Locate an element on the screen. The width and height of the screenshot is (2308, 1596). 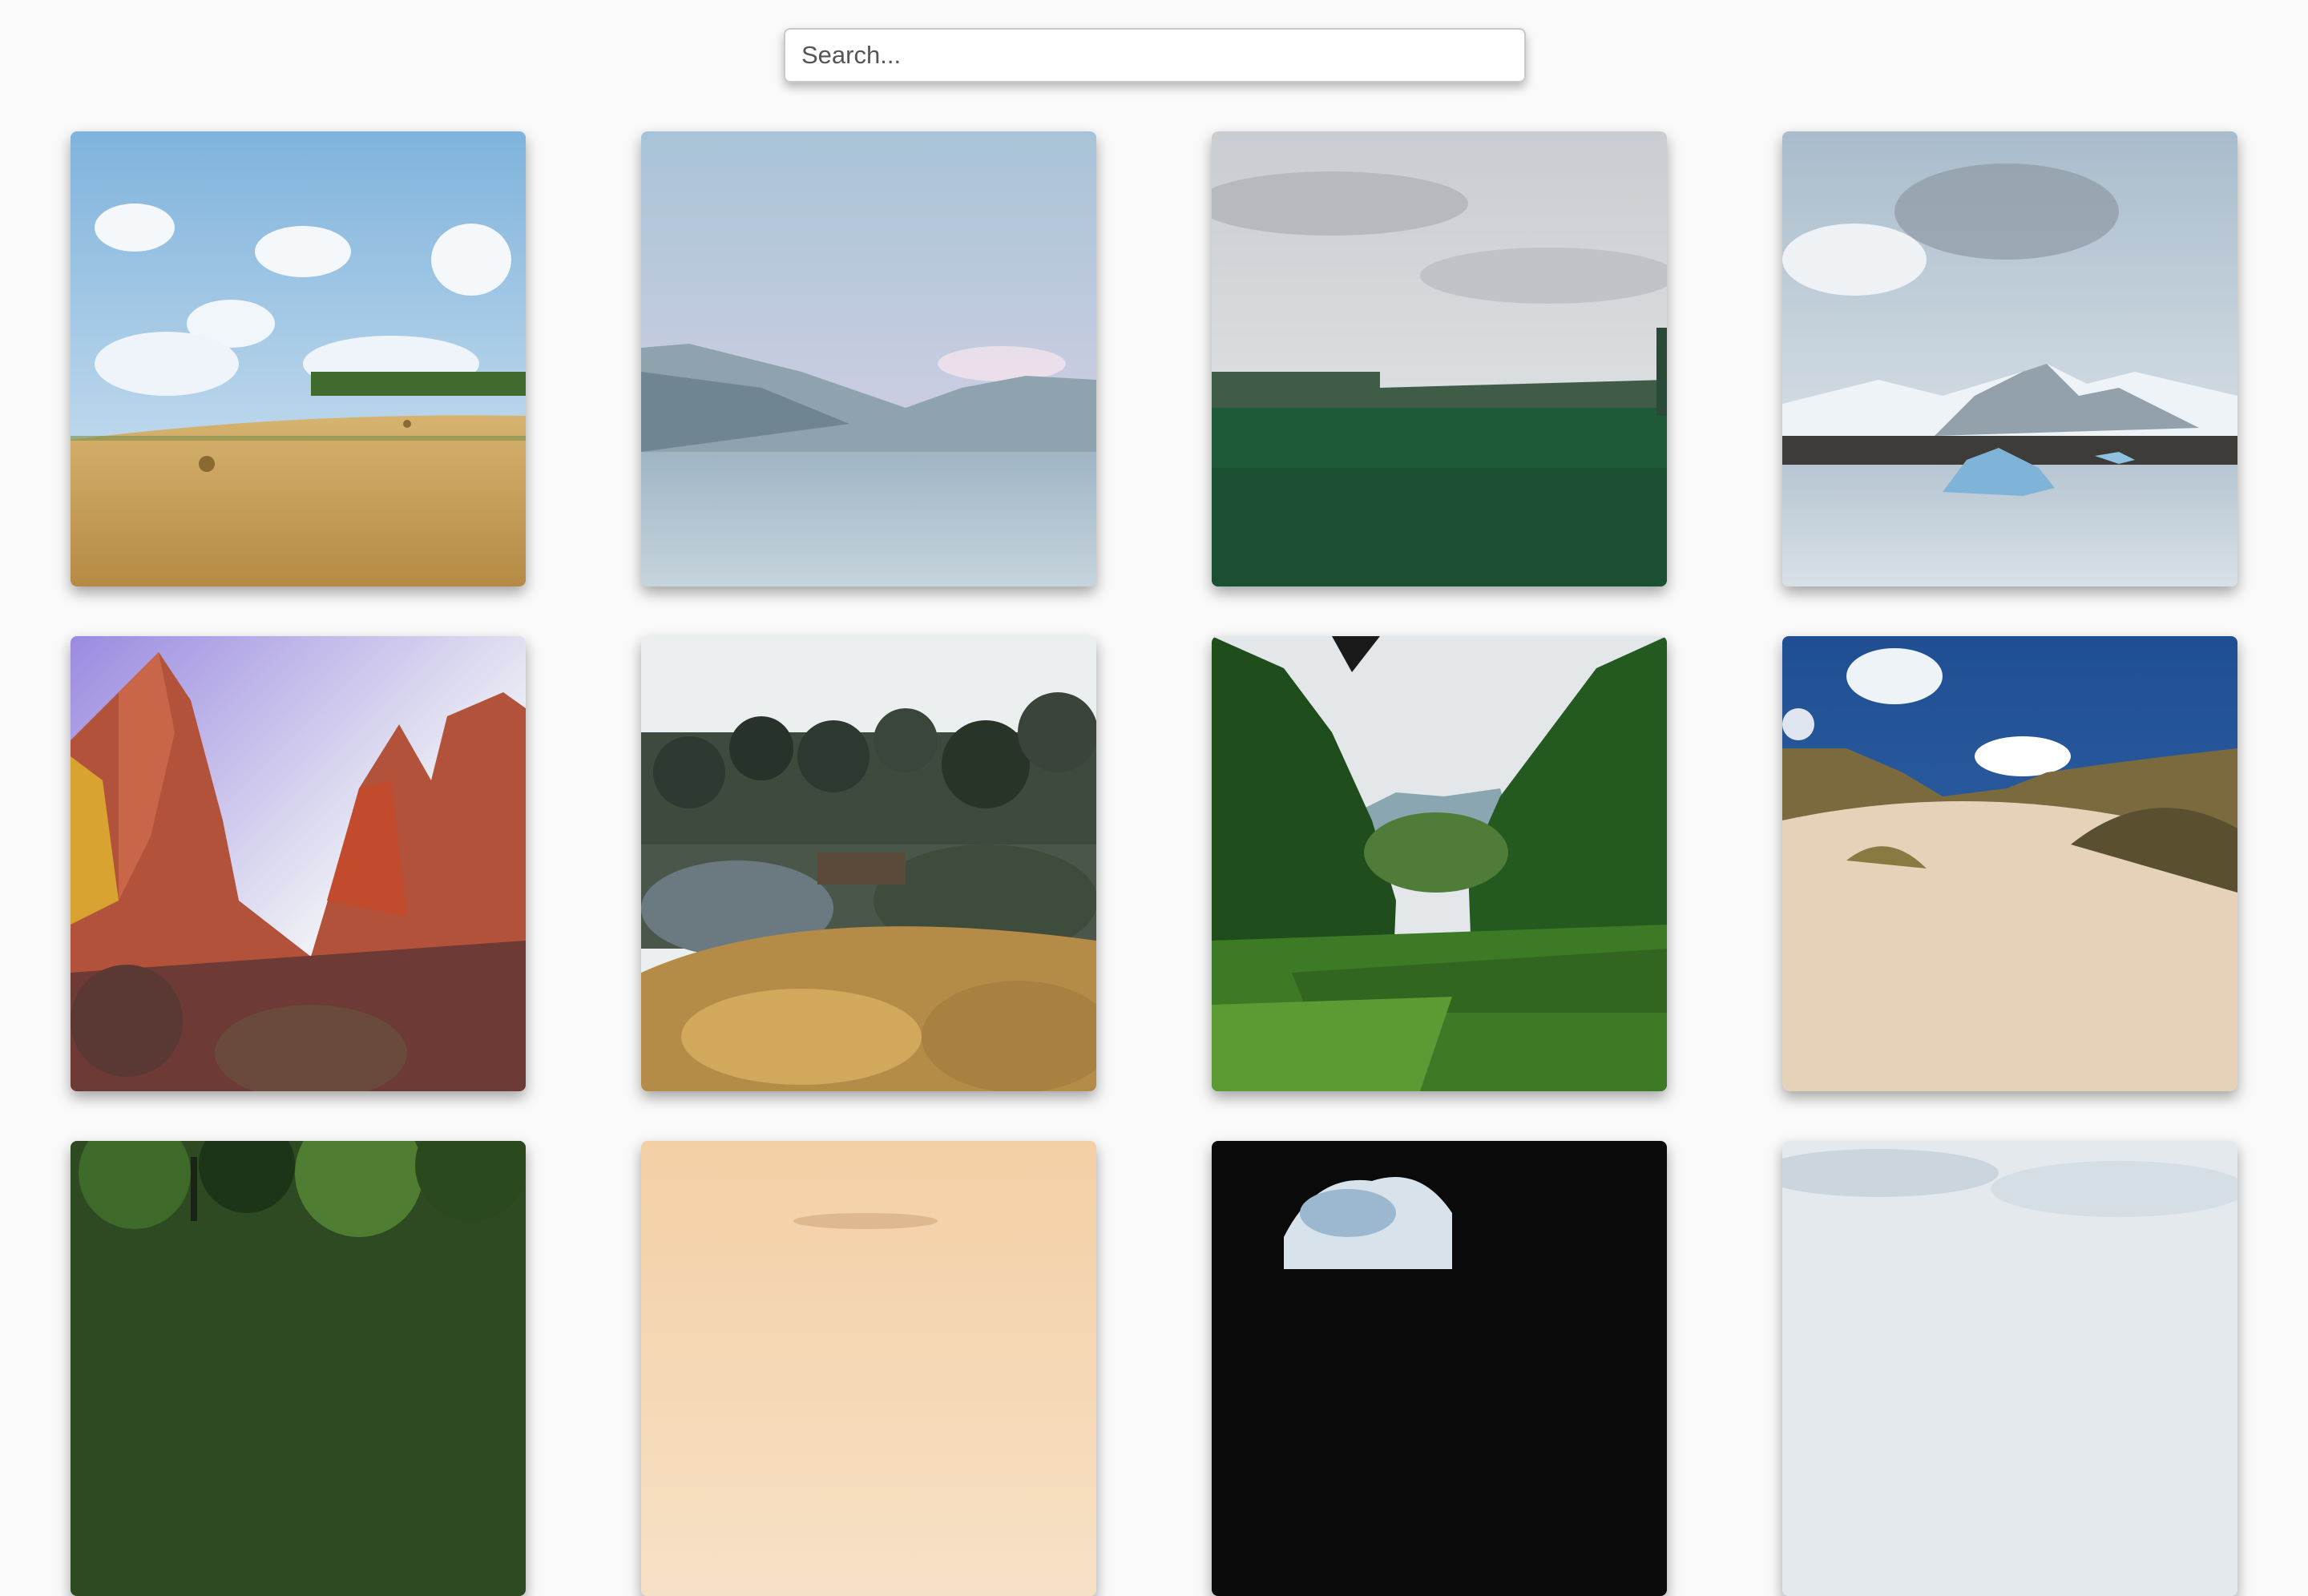
forest-canopy-image is located at coordinates (298, 1368).